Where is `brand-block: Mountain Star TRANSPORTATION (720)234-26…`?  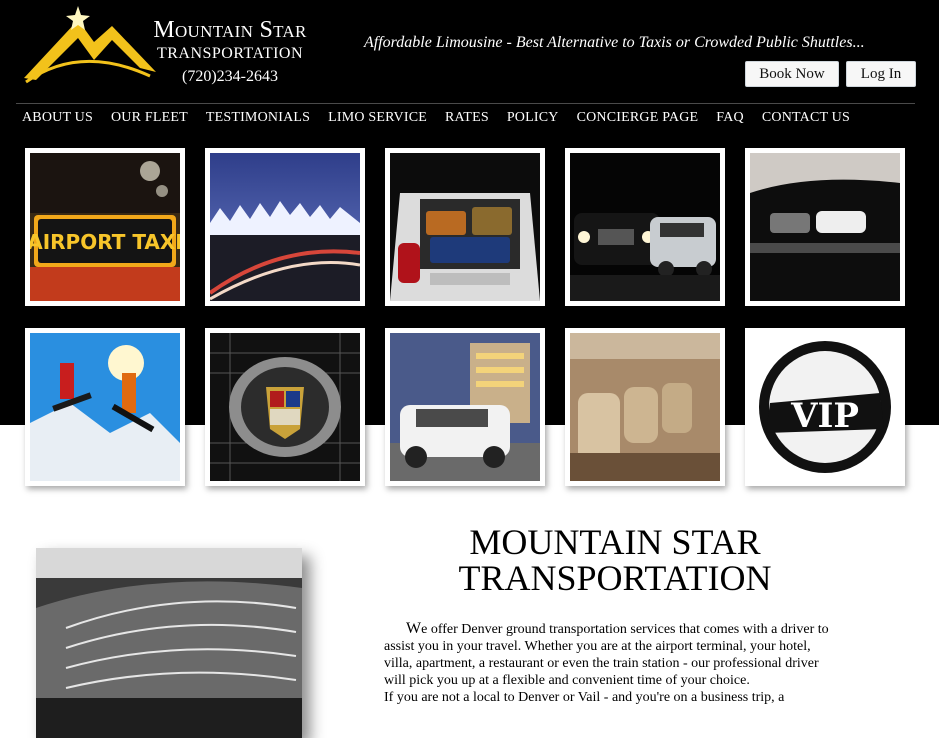
brand-block: Mountain Star TRANSPORTATION (720)234-26… is located at coordinates (230, 52).